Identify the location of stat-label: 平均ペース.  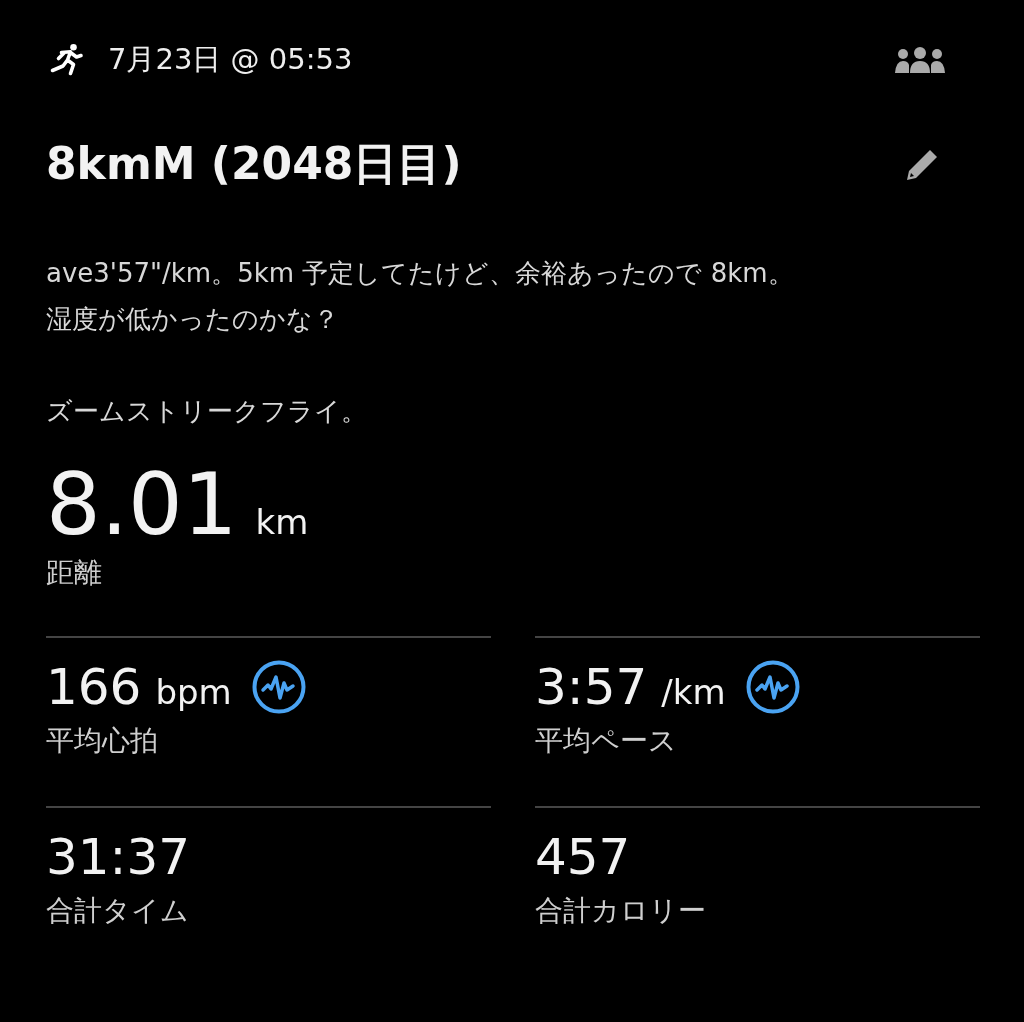
(606, 741).